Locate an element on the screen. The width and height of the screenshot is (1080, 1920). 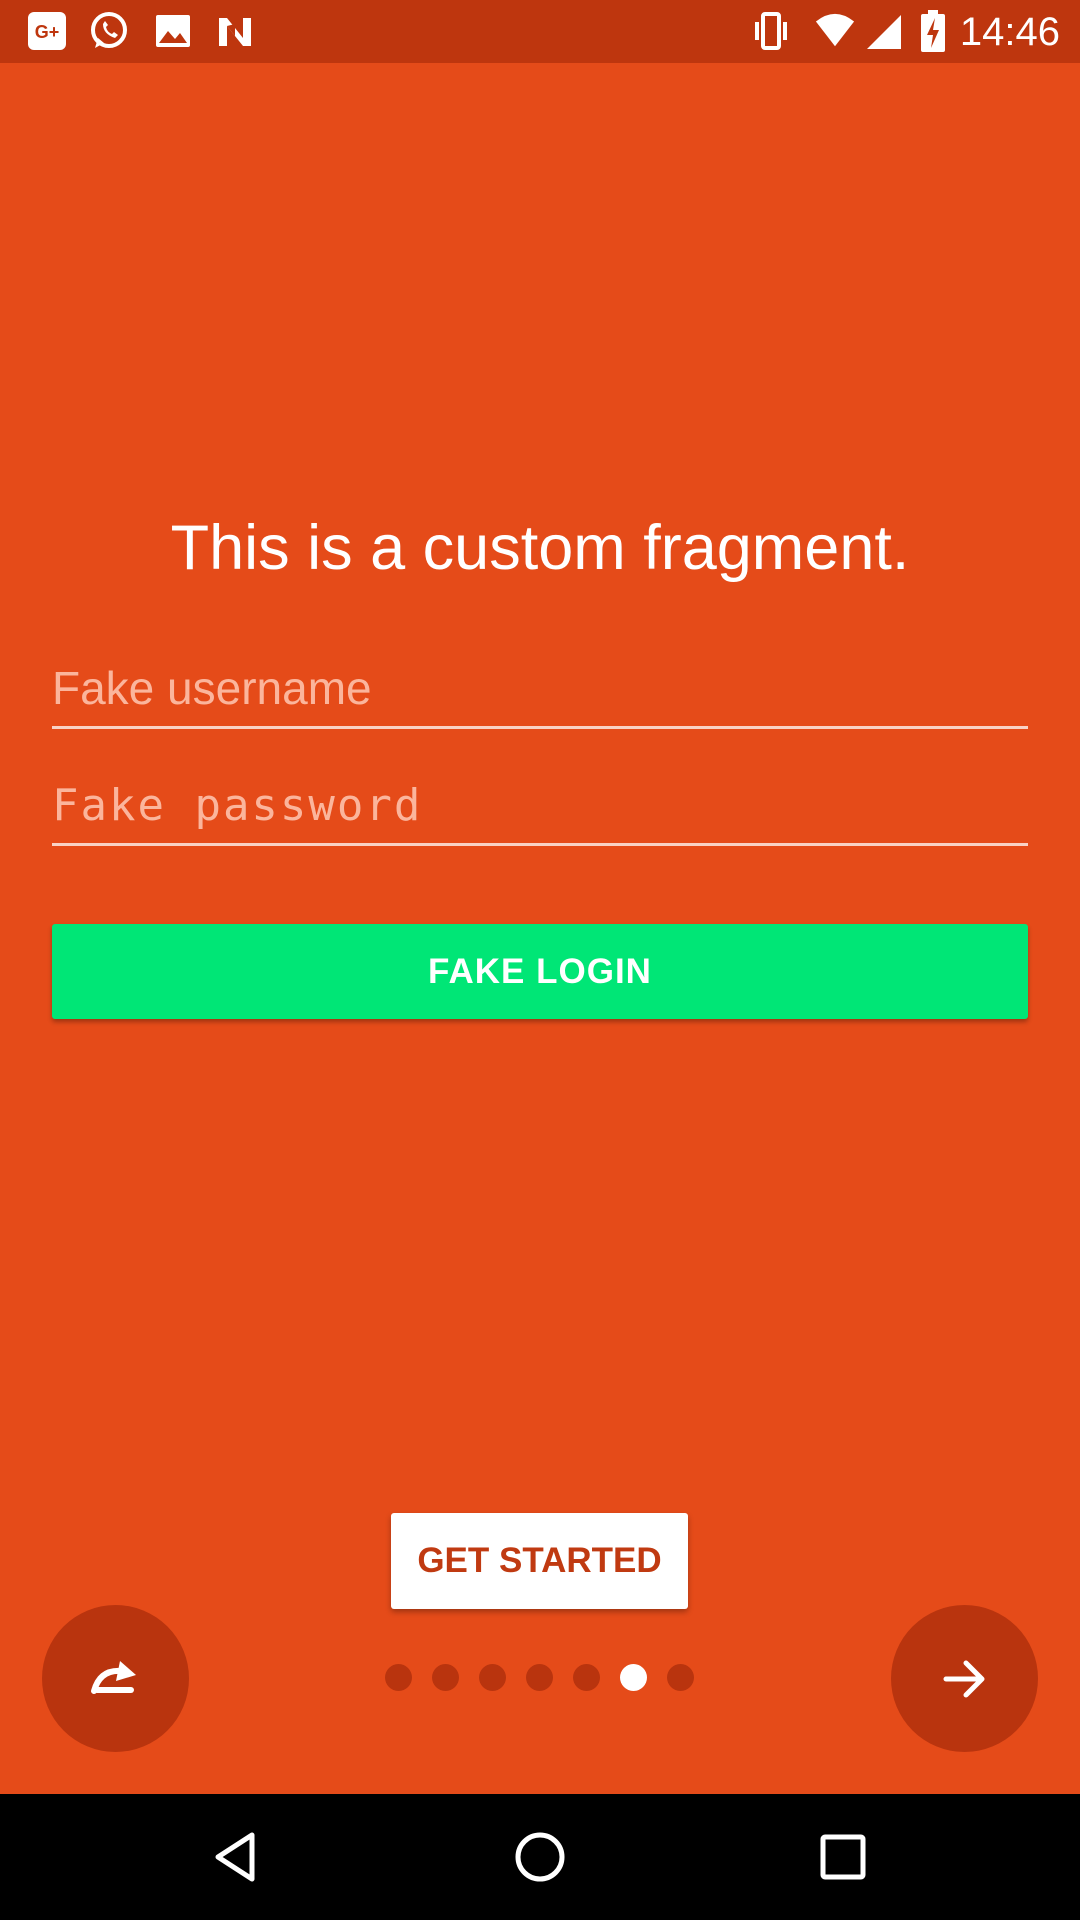
fake-login-button: FAKE LOGIN is located at coordinates (540, 971).